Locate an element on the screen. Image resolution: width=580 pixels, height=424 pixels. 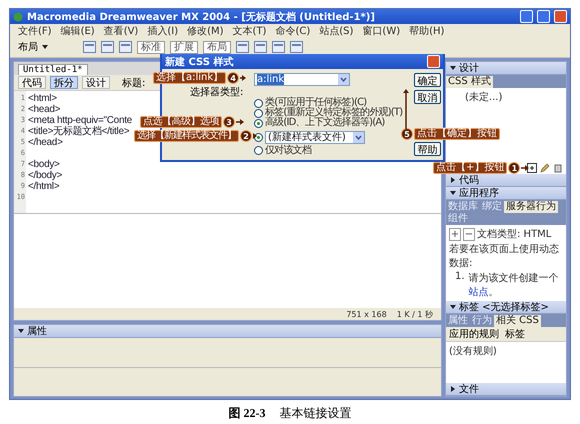
download-size: 1 K / 1 秒 is located at coordinates (414, 314).